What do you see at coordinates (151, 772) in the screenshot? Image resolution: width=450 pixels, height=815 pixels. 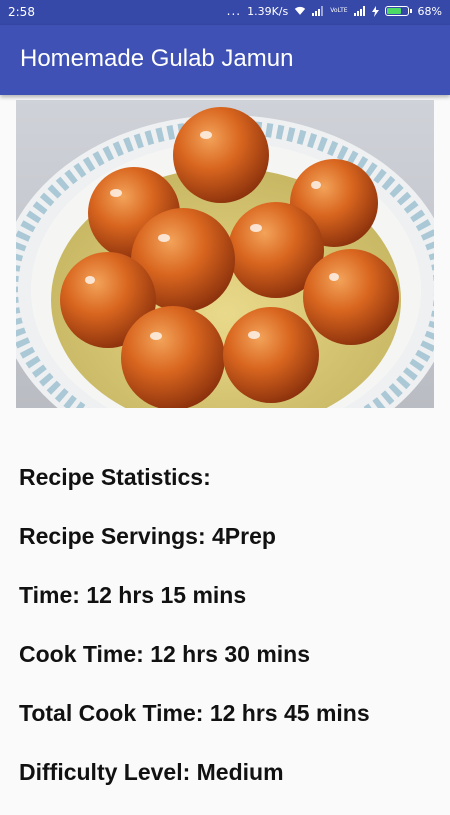 I see `stat-difficulty: Difficulty Level: Medium` at bounding box center [151, 772].